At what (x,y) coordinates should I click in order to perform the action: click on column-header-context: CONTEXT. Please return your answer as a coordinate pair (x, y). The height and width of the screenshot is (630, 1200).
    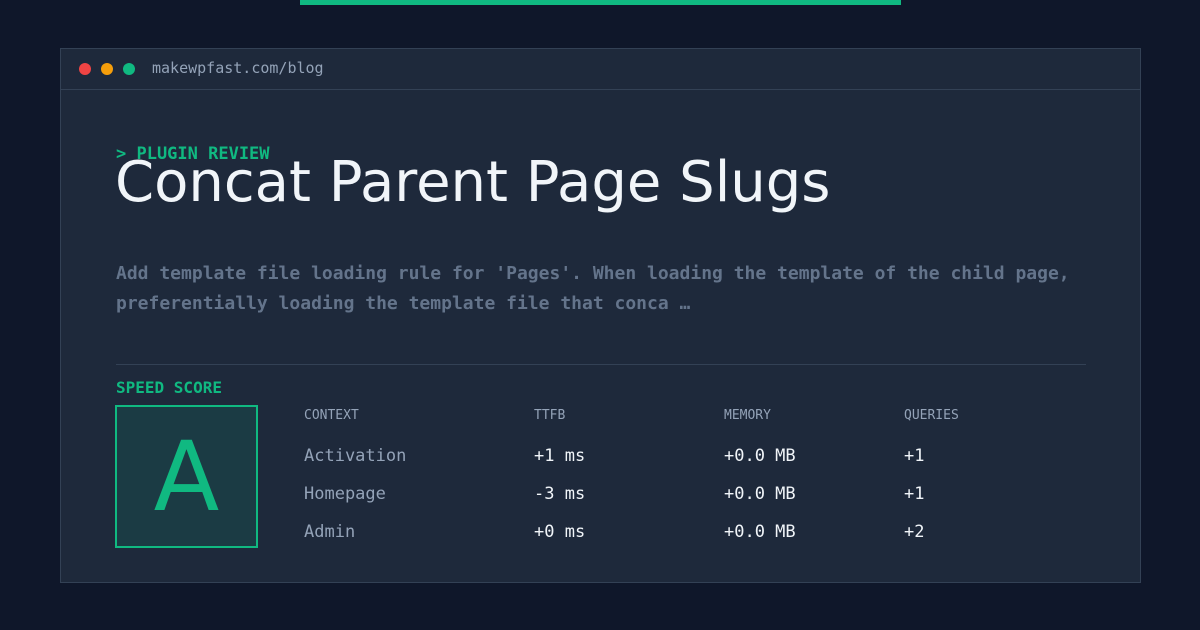
    Looking at the image, I should click on (331, 415).